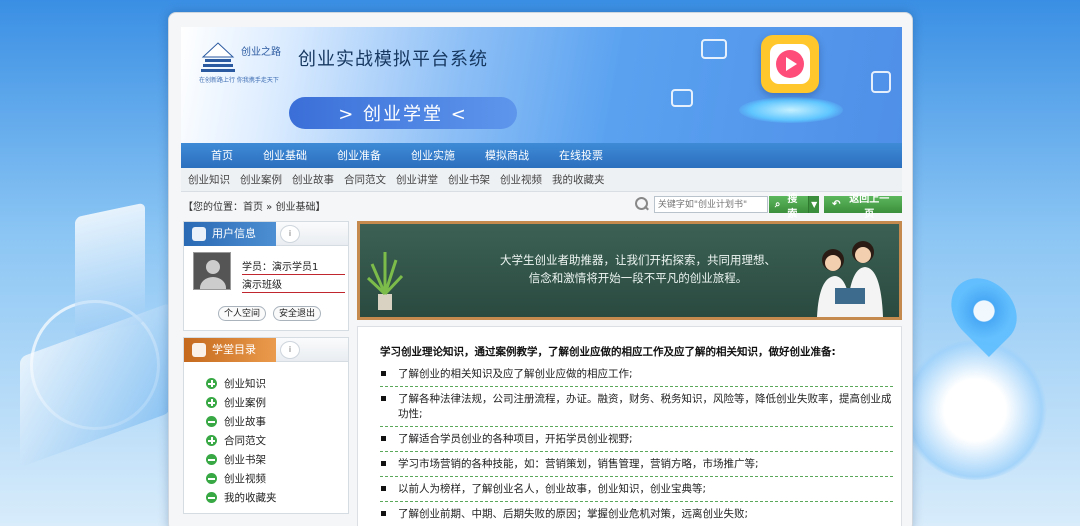 The width and height of the screenshot is (1080, 526). What do you see at coordinates (209, 179) in the screenshot?
I see `subnav-item-knowledge: 创业知识` at bounding box center [209, 179].